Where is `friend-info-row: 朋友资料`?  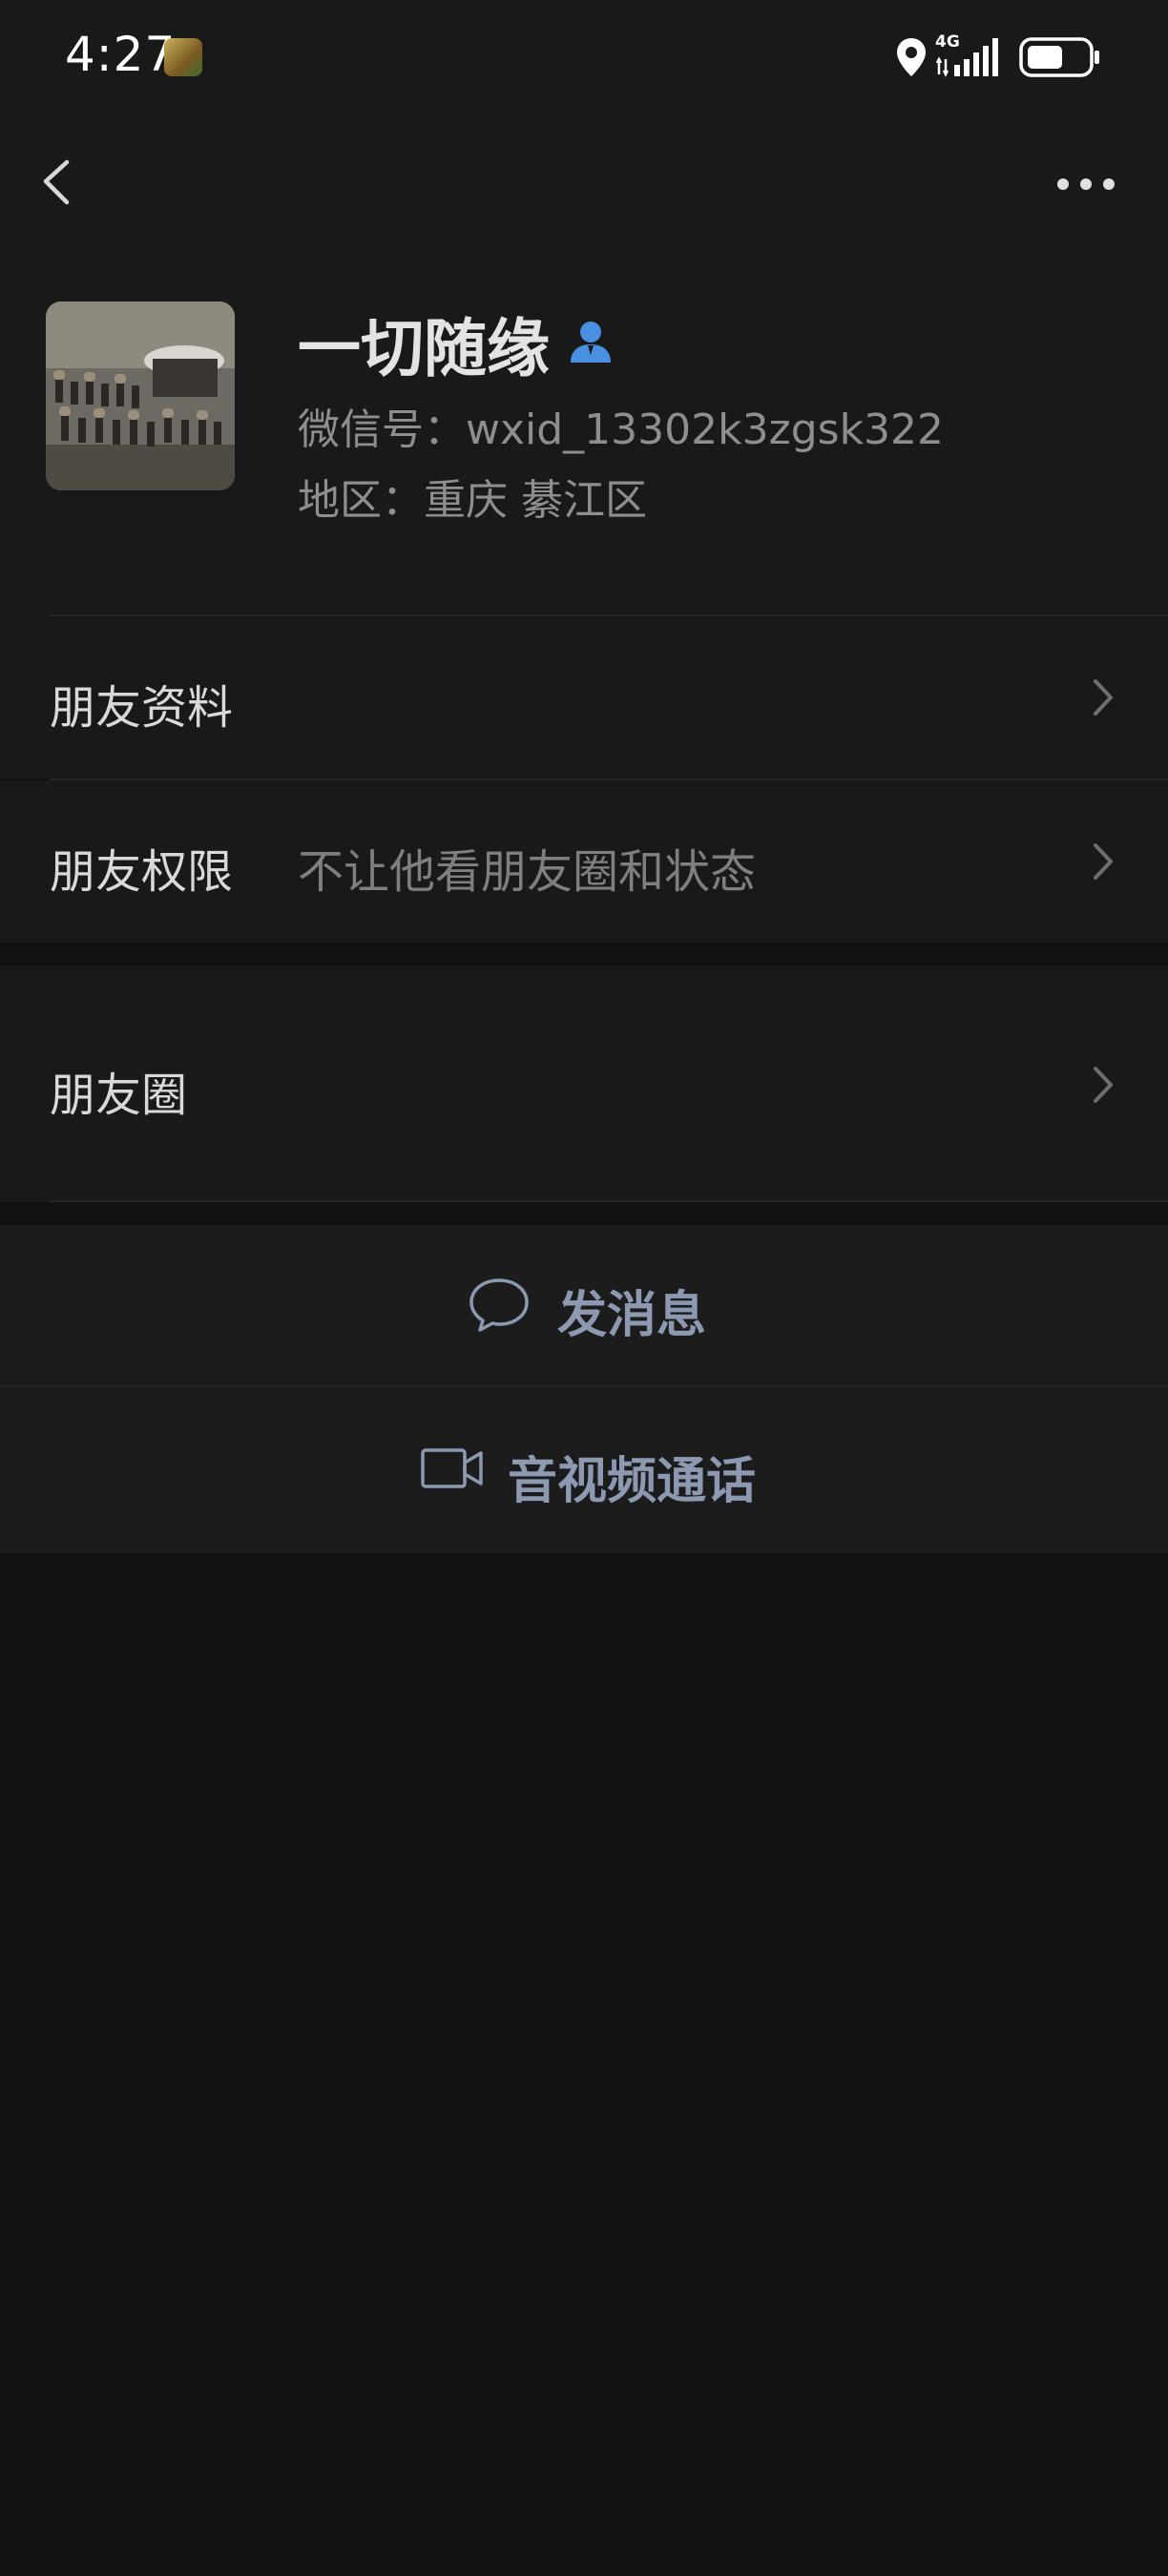 friend-info-row: 朋友资料 is located at coordinates (584, 697).